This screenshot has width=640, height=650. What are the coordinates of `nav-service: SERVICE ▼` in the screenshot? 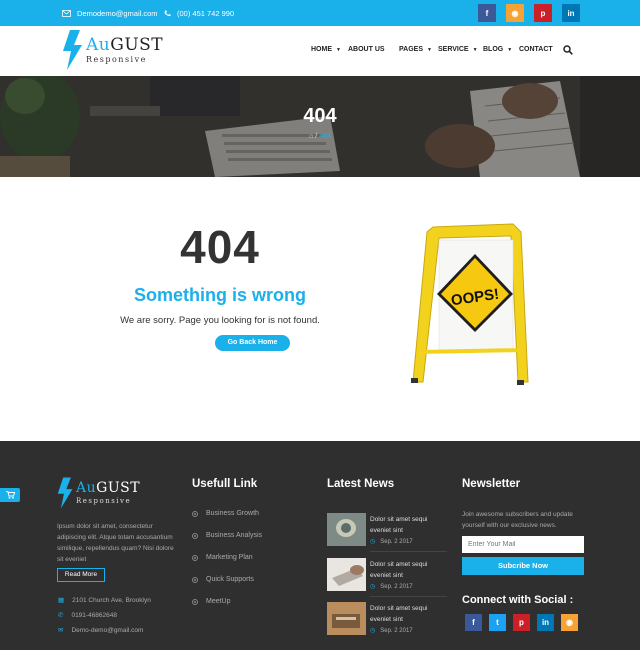 It's located at (458, 49).